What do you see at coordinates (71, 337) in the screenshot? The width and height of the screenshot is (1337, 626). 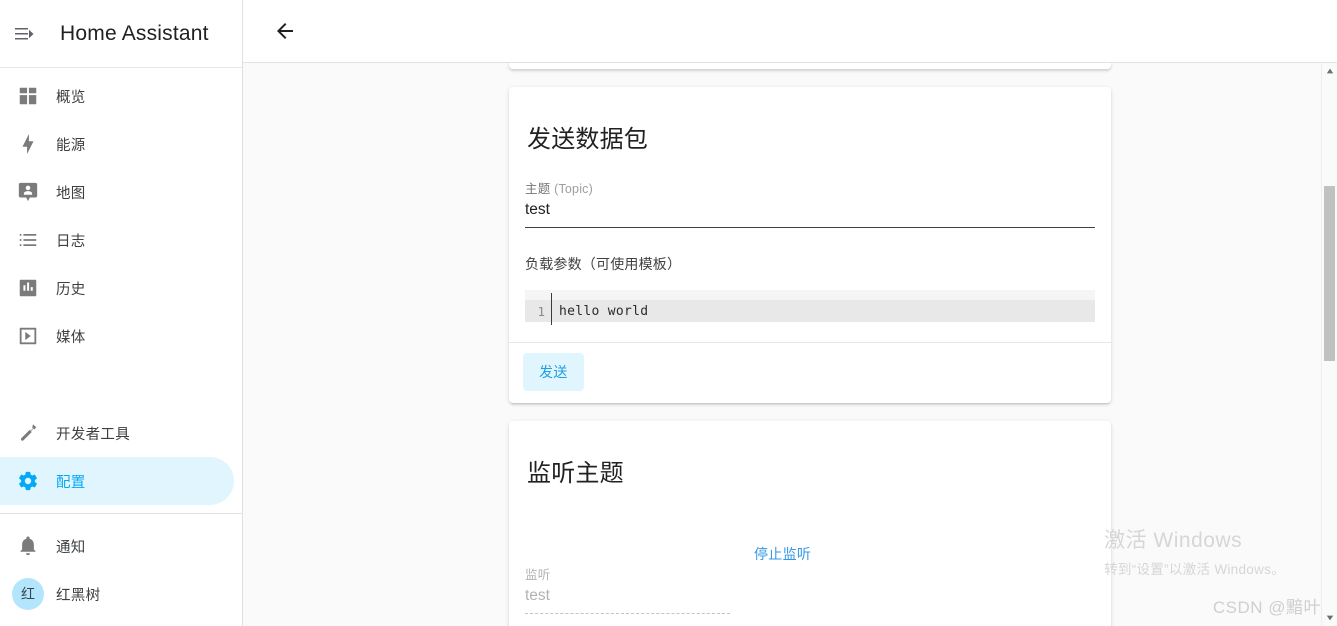 I see `sidebar-item-label: 媒体` at bounding box center [71, 337].